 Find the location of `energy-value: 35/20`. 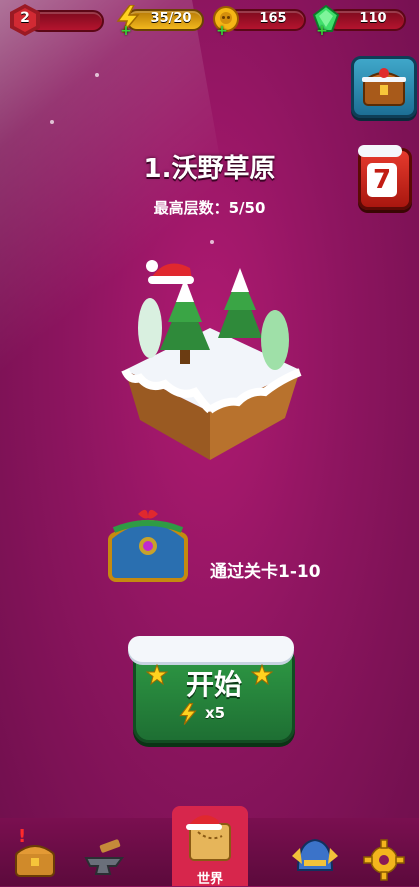

energy-value: 35/20 is located at coordinates (171, 18).